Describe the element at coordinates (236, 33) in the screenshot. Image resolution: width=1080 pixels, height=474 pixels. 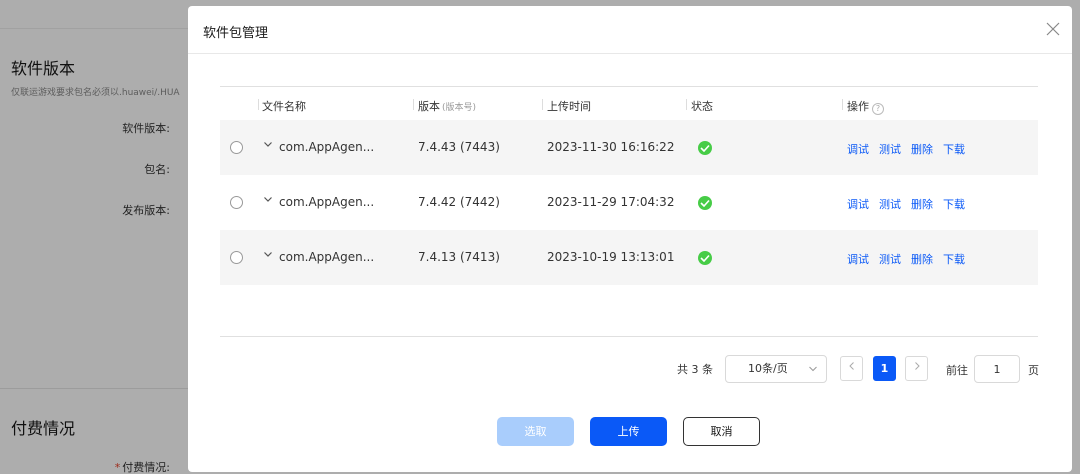
I see `dialog-title: 软件包管理` at that location.